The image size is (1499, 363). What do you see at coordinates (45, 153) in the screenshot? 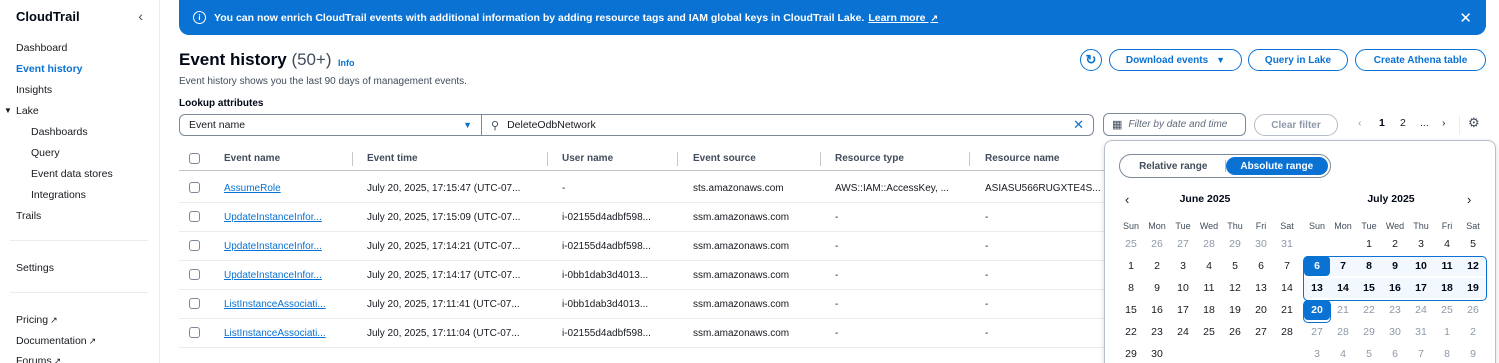
I see `sidebar-item-query: Query` at bounding box center [45, 153].